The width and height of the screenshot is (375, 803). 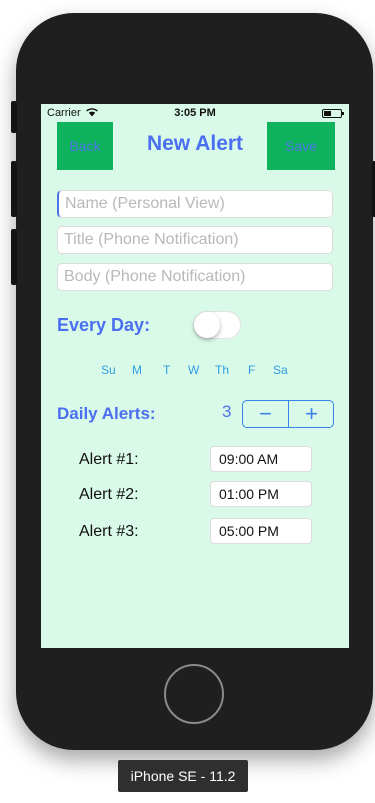 What do you see at coordinates (280, 370) in the screenshot?
I see `day-saturday: Sa` at bounding box center [280, 370].